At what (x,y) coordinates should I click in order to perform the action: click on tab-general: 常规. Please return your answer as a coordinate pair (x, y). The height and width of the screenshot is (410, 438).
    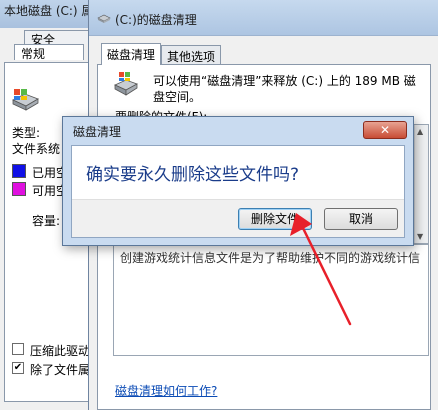
    Looking at the image, I should click on (49, 52).